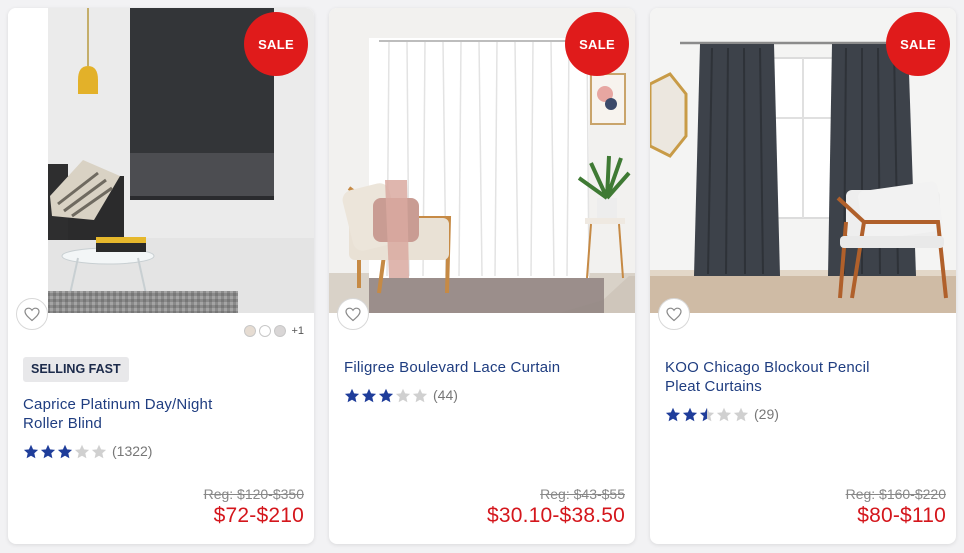 This screenshot has width=964, height=553. What do you see at coordinates (901, 515) in the screenshot?
I see `sale-price: $80-$110` at bounding box center [901, 515].